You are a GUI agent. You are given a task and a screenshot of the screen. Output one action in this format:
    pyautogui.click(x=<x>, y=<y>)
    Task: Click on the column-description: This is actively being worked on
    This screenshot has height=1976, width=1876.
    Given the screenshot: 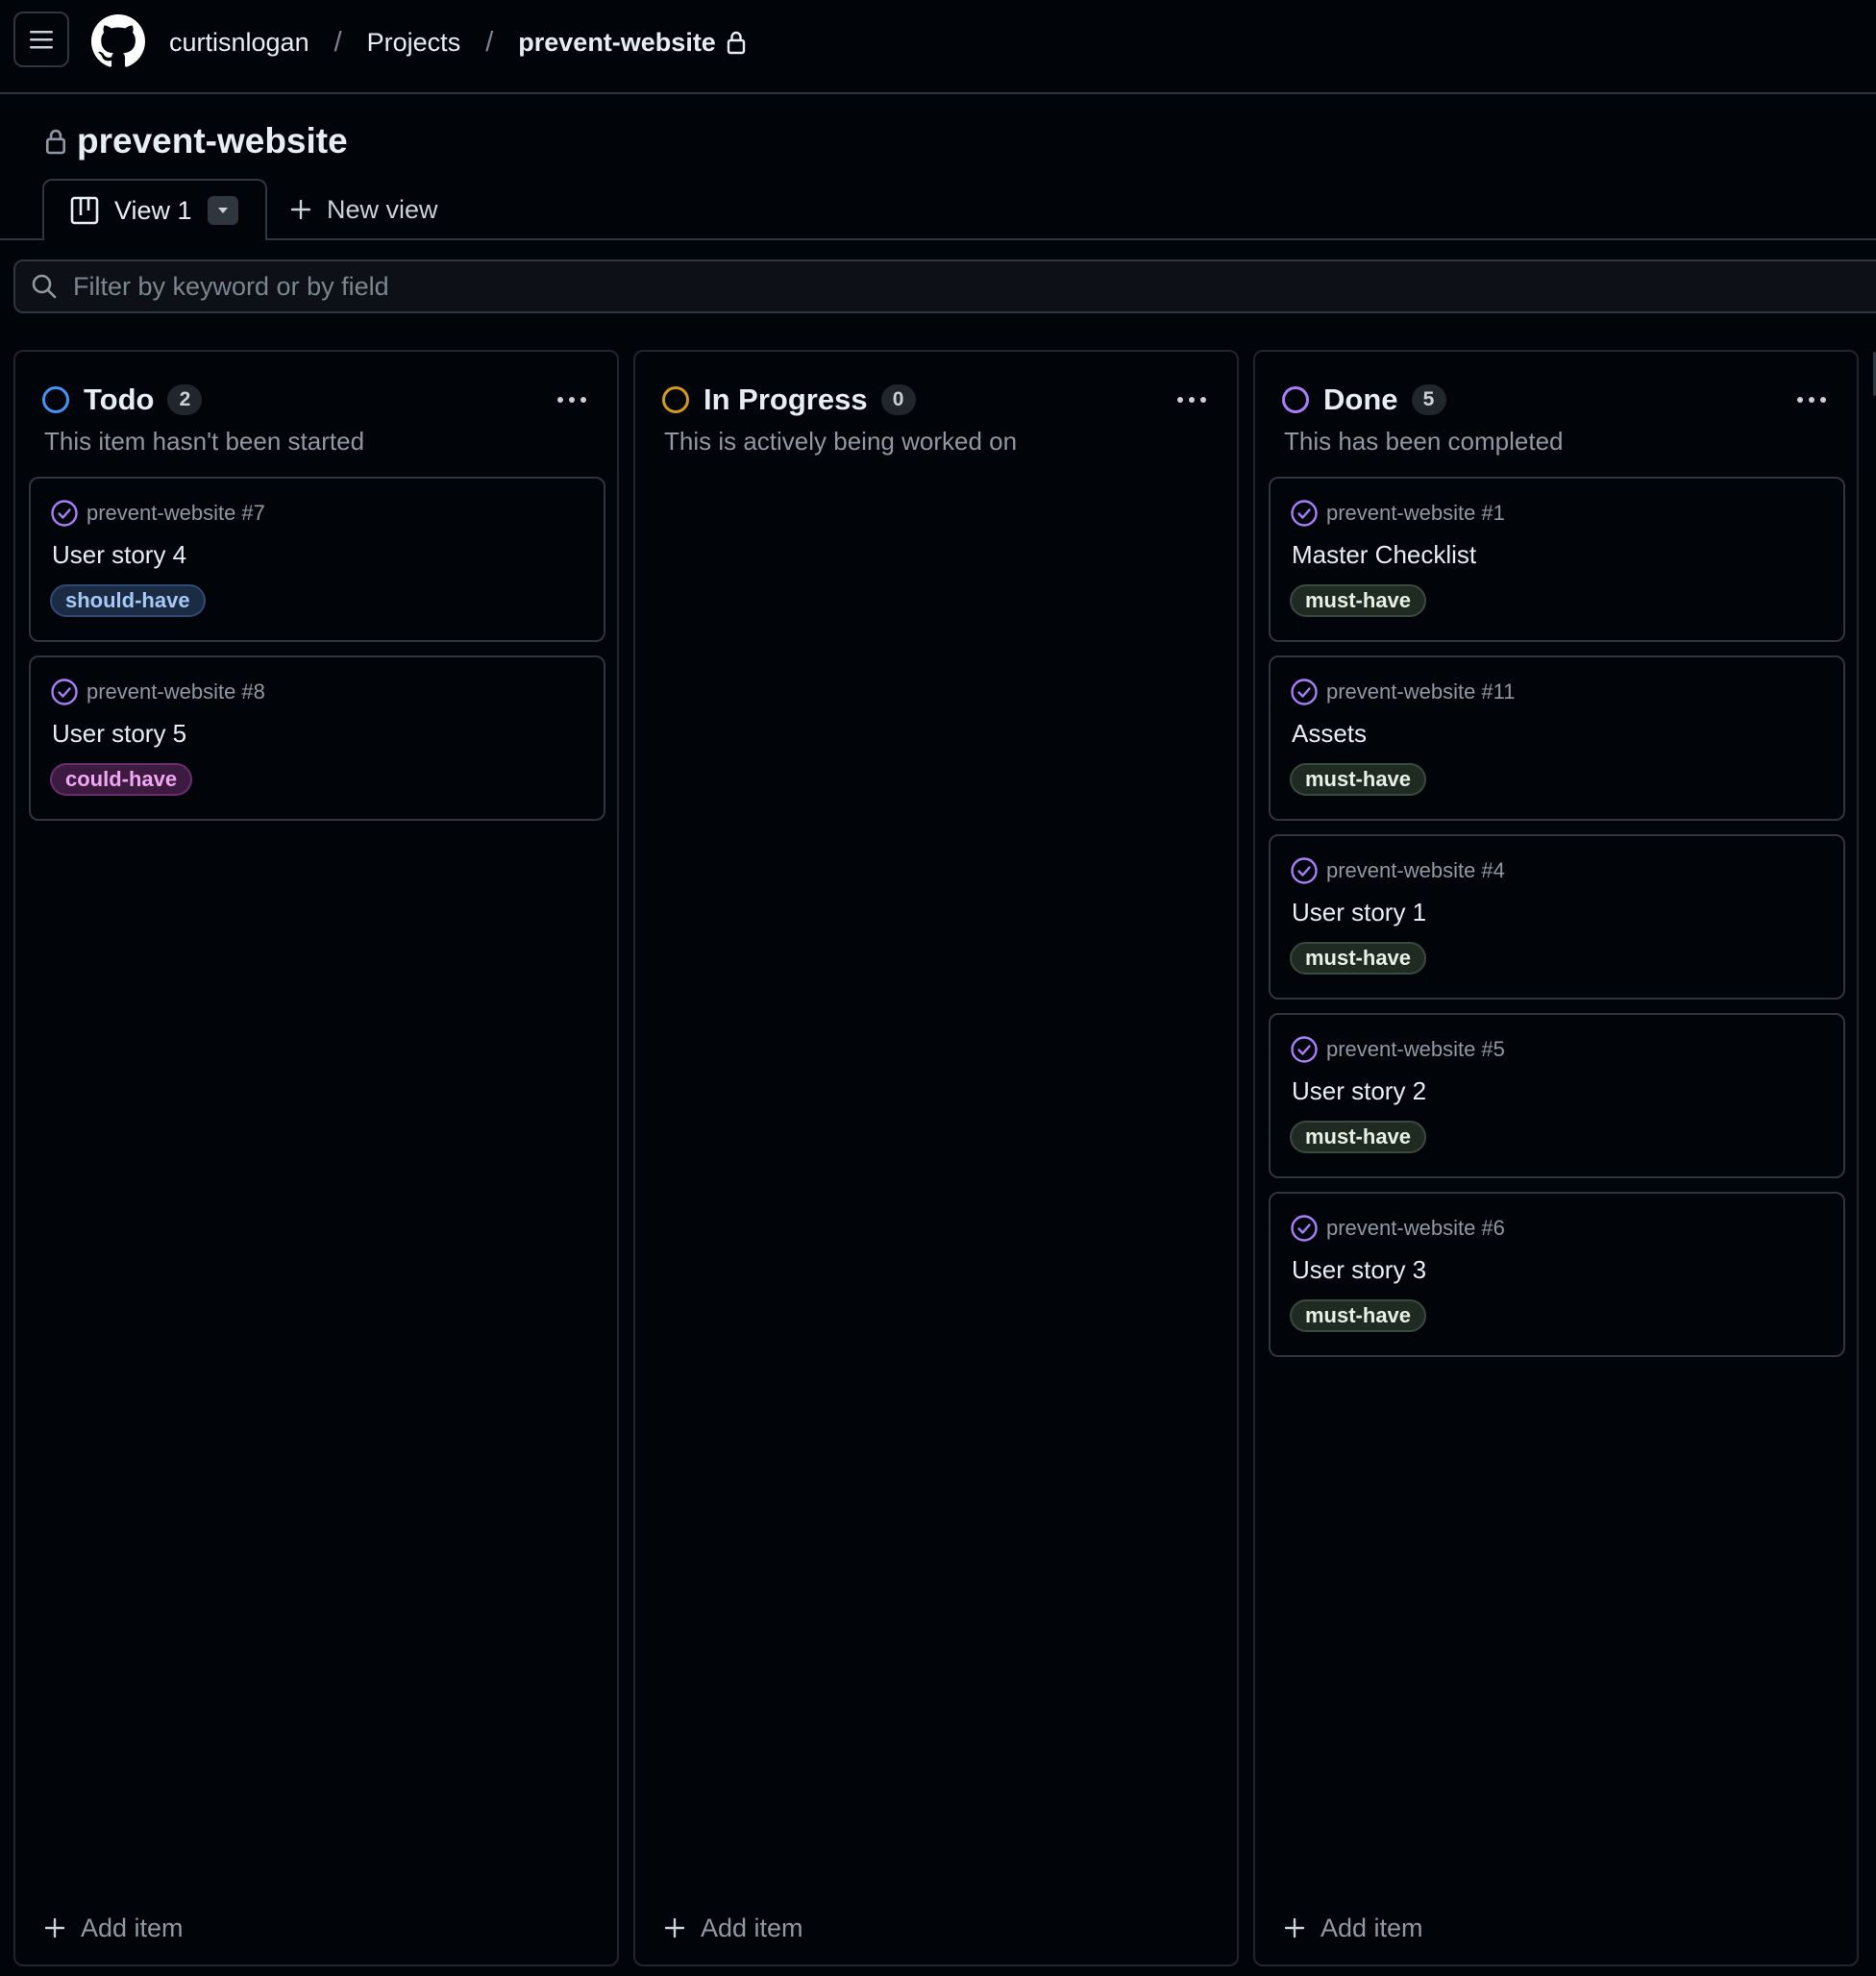 What is the action you would take?
    pyautogui.click(x=841, y=441)
    